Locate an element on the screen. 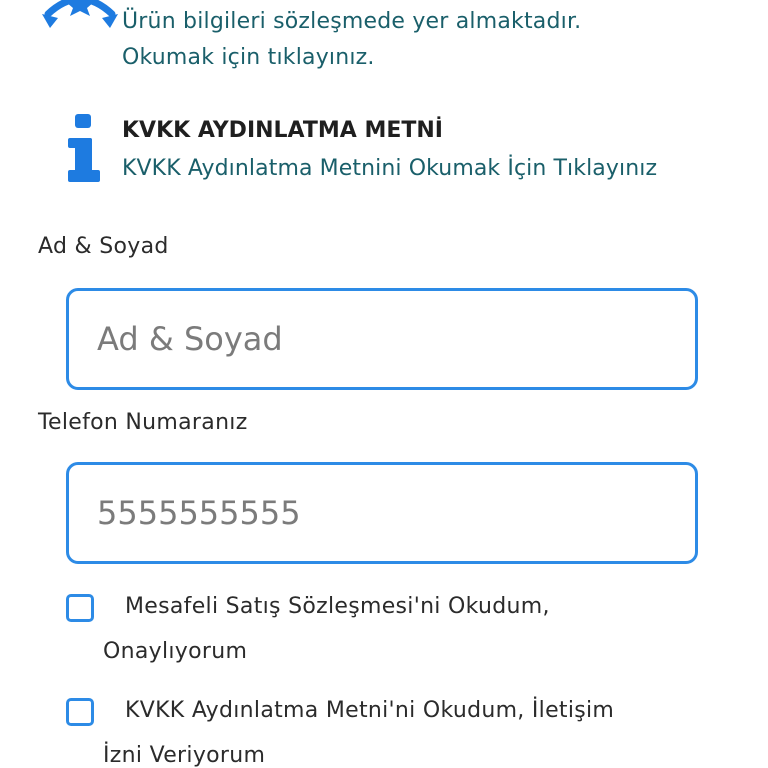 This screenshot has width=768, height=768. kvkk-consent-line2: İzni Veriyorum is located at coordinates (184, 755).